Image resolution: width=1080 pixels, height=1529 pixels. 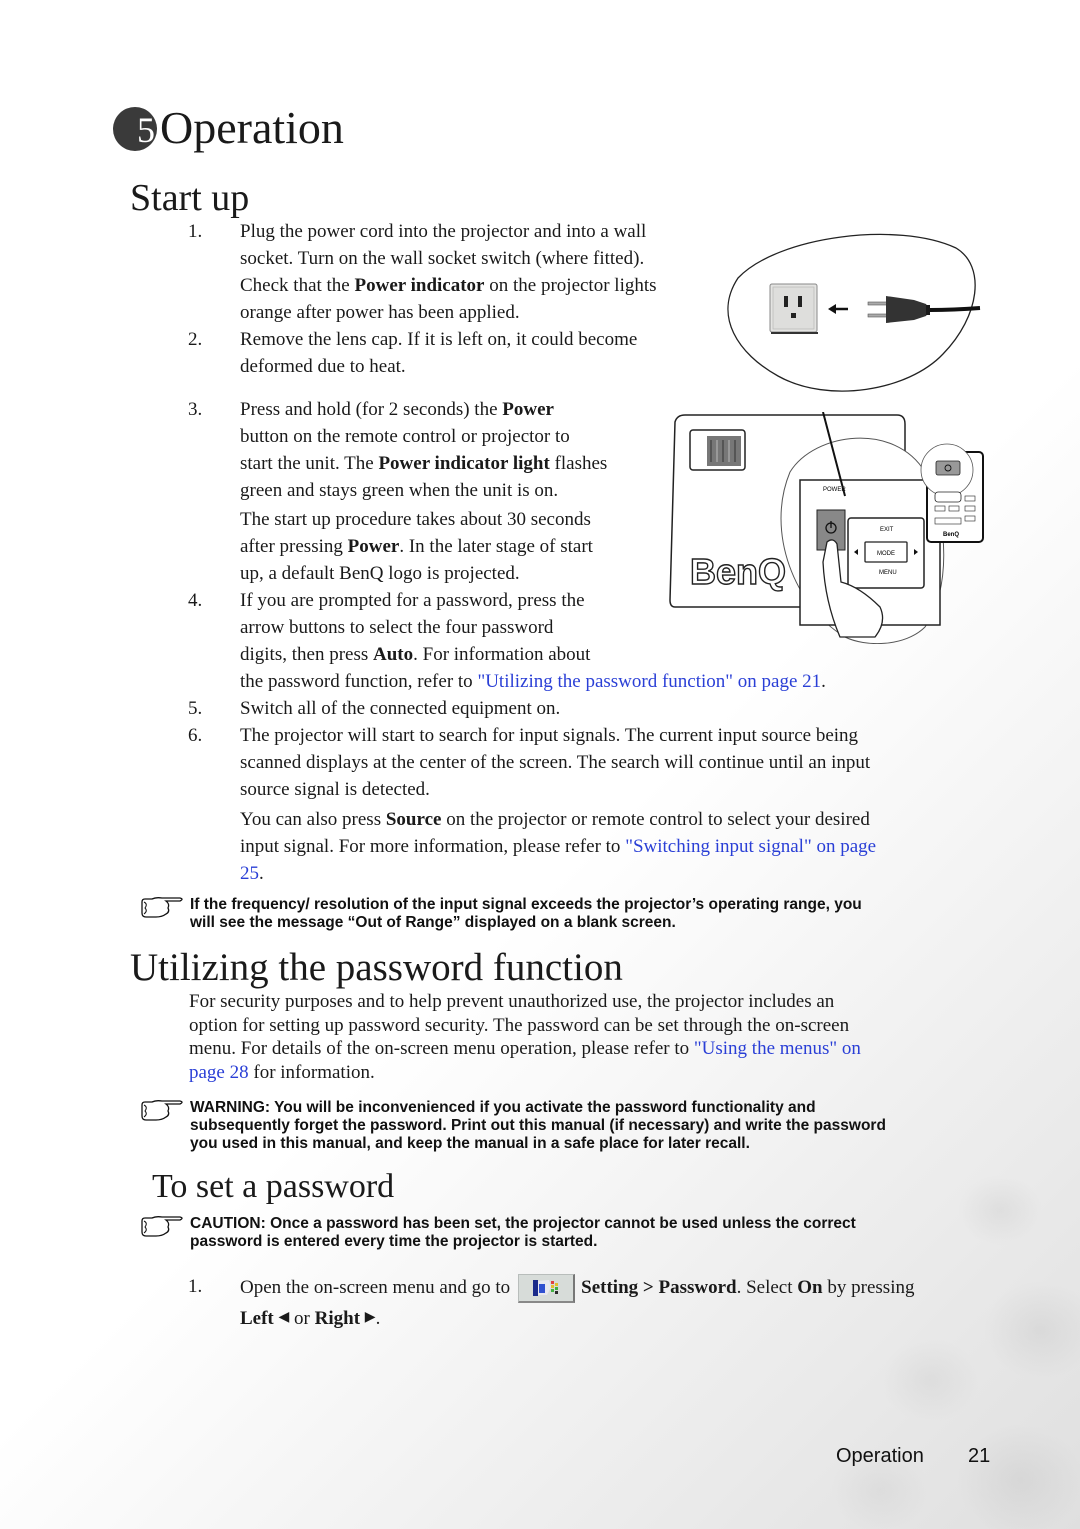 What do you see at coordinates (724, 451) in the screenshot?
I see `lens-icon` at bounding box center [724, 451].